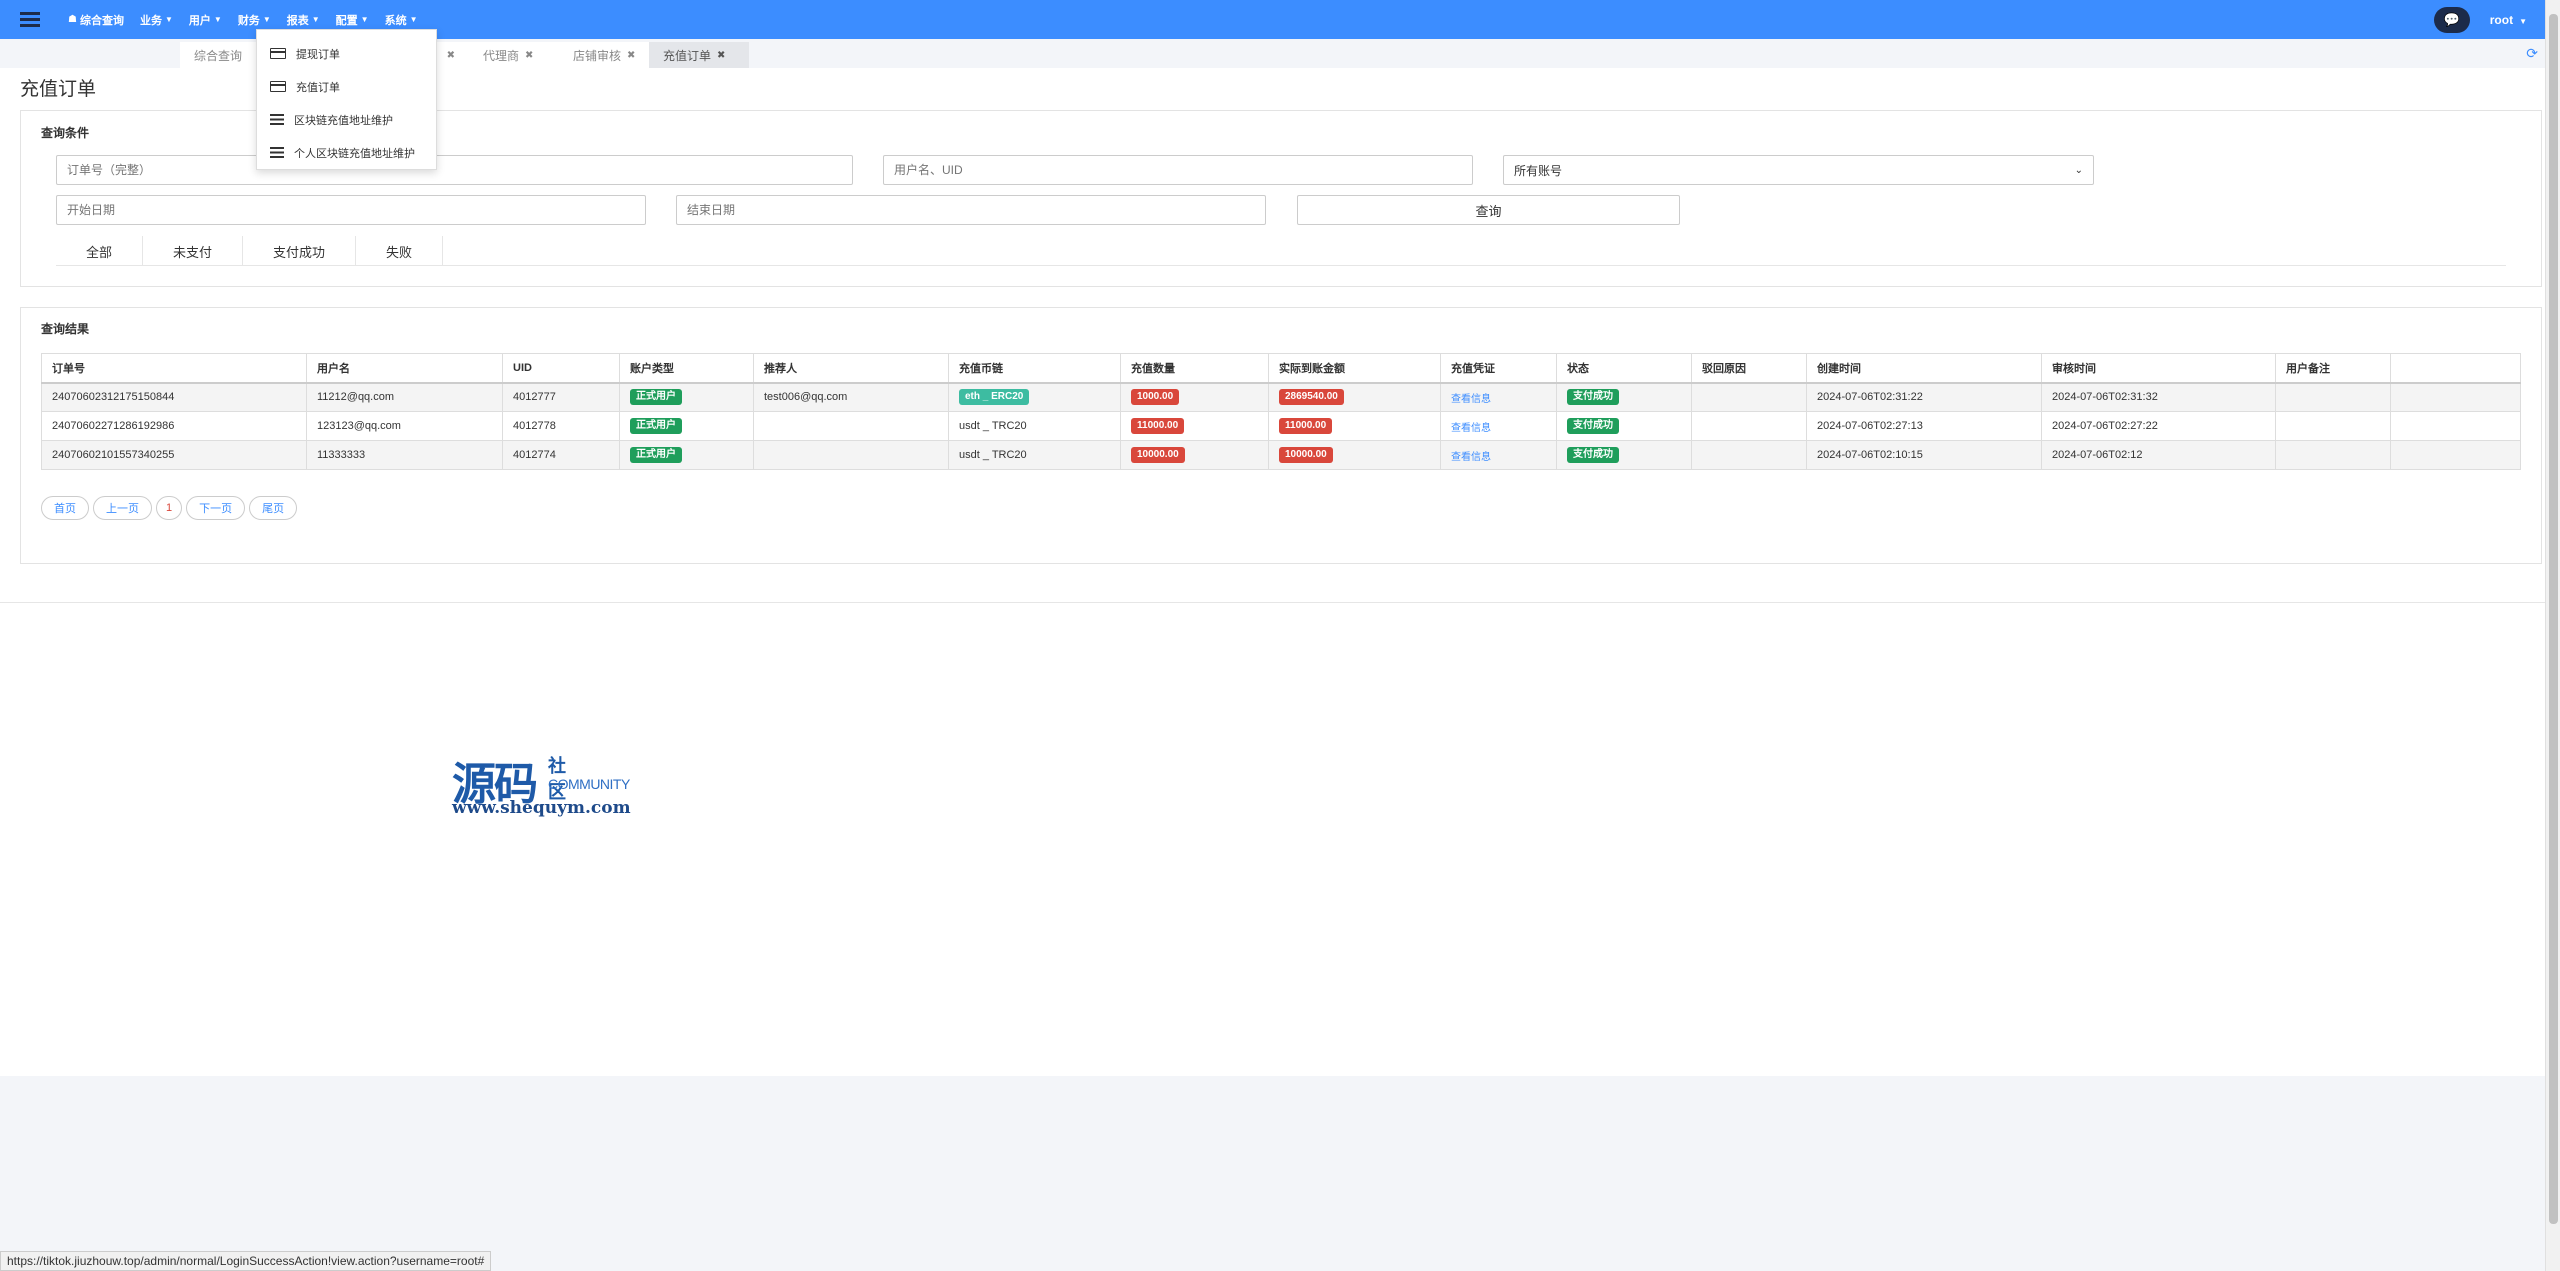 This screenshot has height=1271, width=2560. What do you see at coordinates (278, 53) in the screenshot?
I see `credit-card-icon` at bounding box center [278, 53].